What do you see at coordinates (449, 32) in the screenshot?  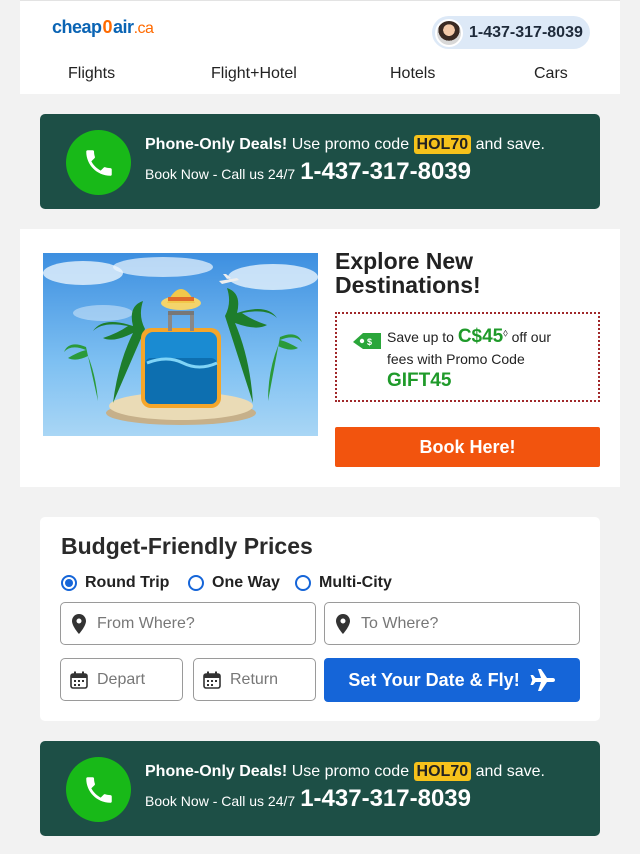 I see `agent-avatar` at bounding box center [449, 32].